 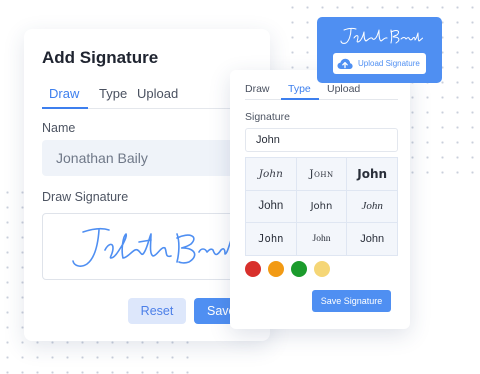 I want to click on color-swatch-orange, so click(x=276, y=269).